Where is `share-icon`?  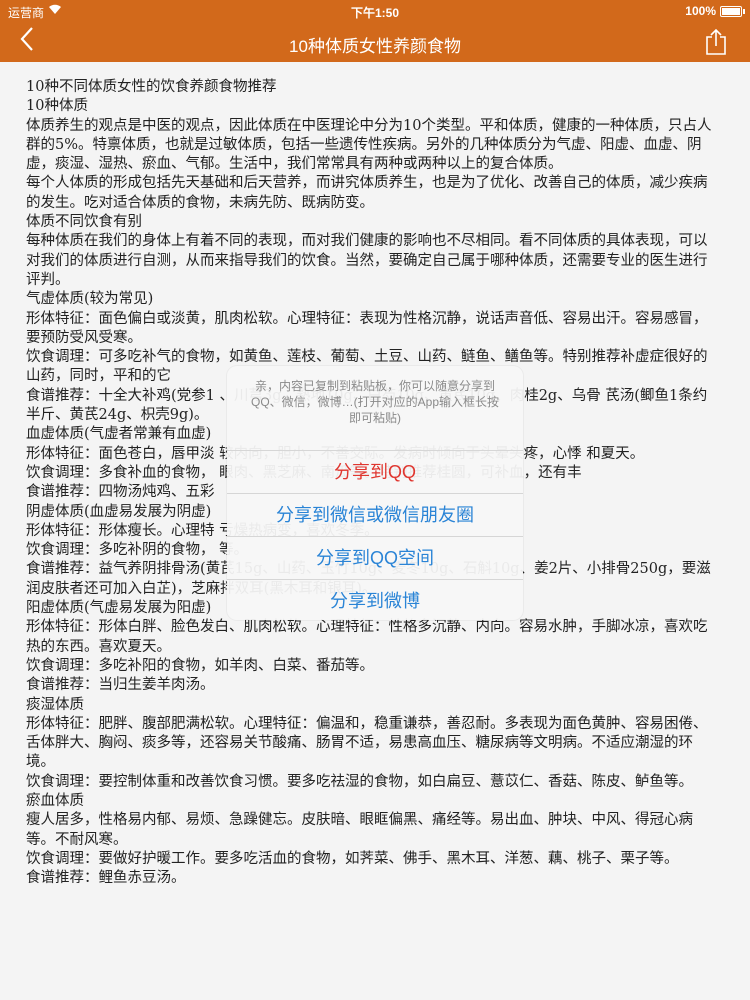
share-icon is located at coordinates (716, 42).